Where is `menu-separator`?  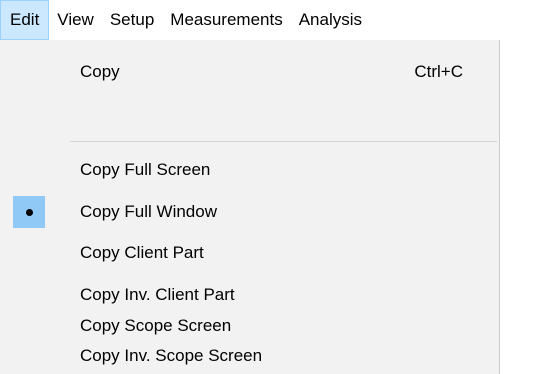
menu-separator is located at coordinates (283, 141).